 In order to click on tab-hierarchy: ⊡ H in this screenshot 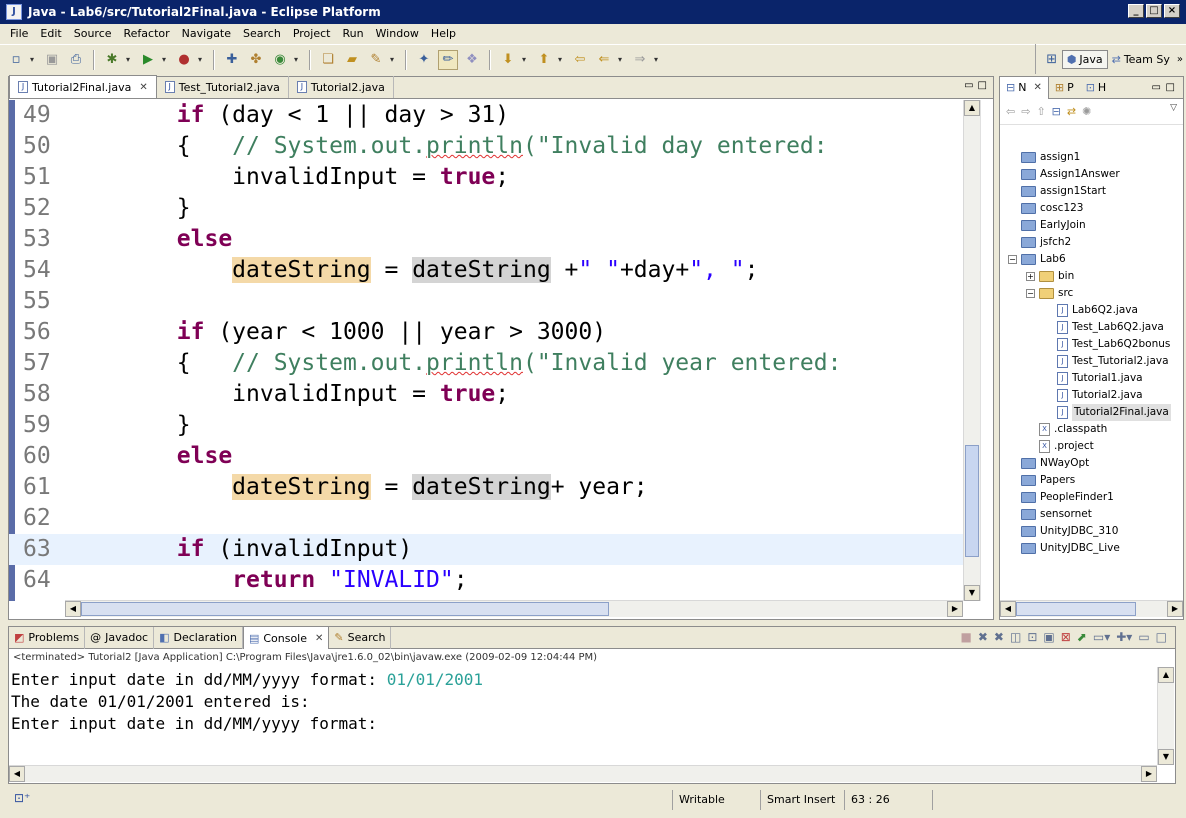, I will do `click(1096, 88)`.